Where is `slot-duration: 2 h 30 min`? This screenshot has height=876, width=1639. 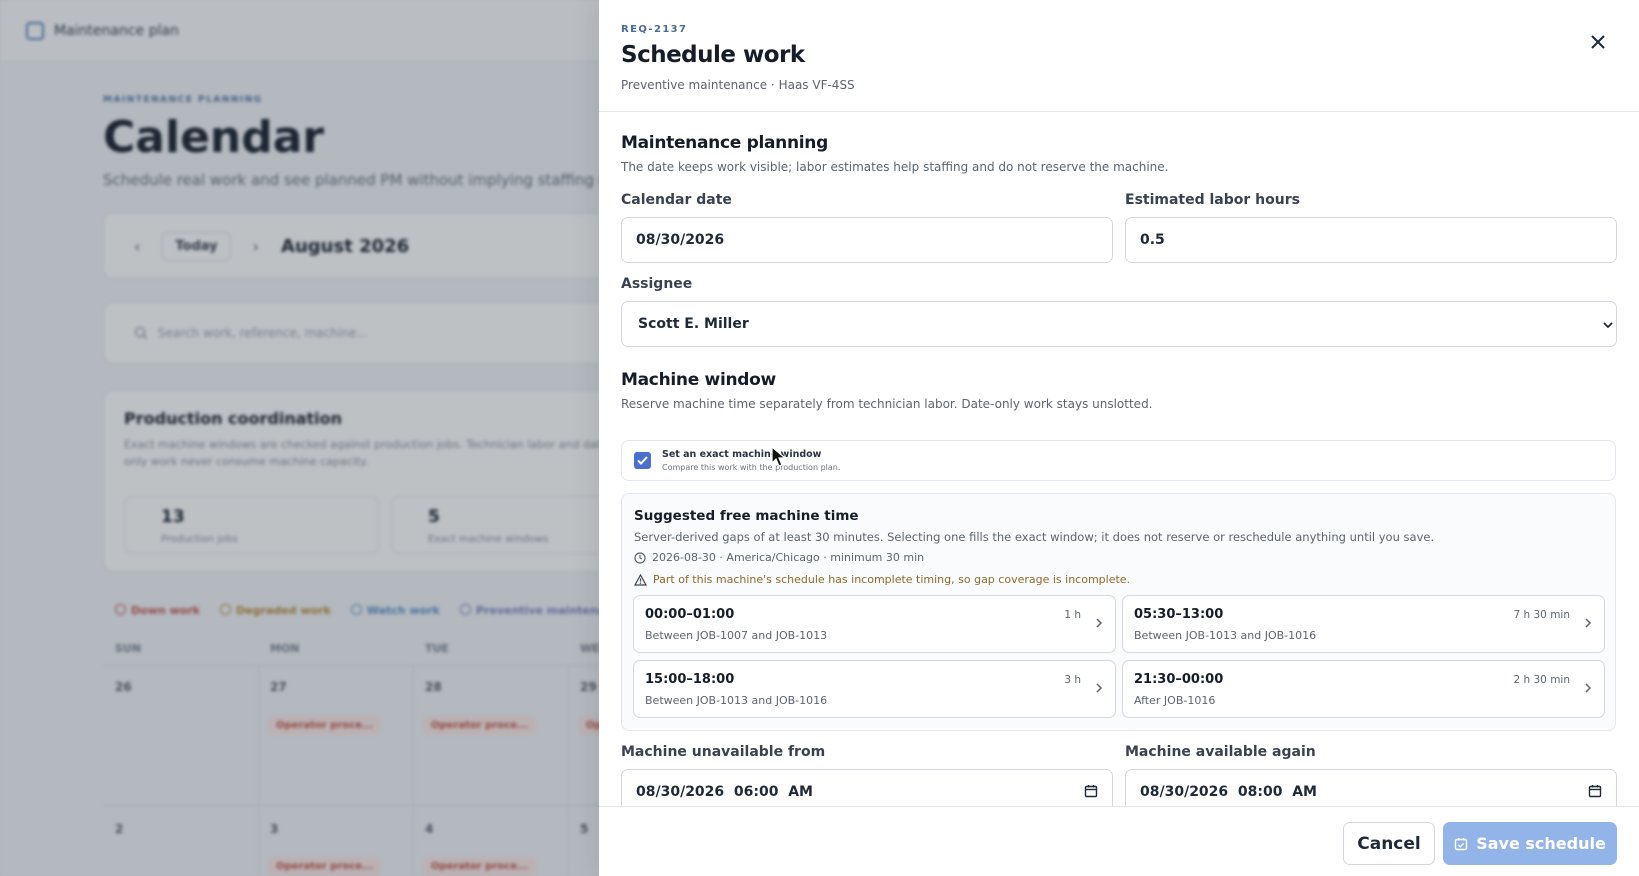
slot-duration: 2 h 30 min is located at coordinates (1541, 680).